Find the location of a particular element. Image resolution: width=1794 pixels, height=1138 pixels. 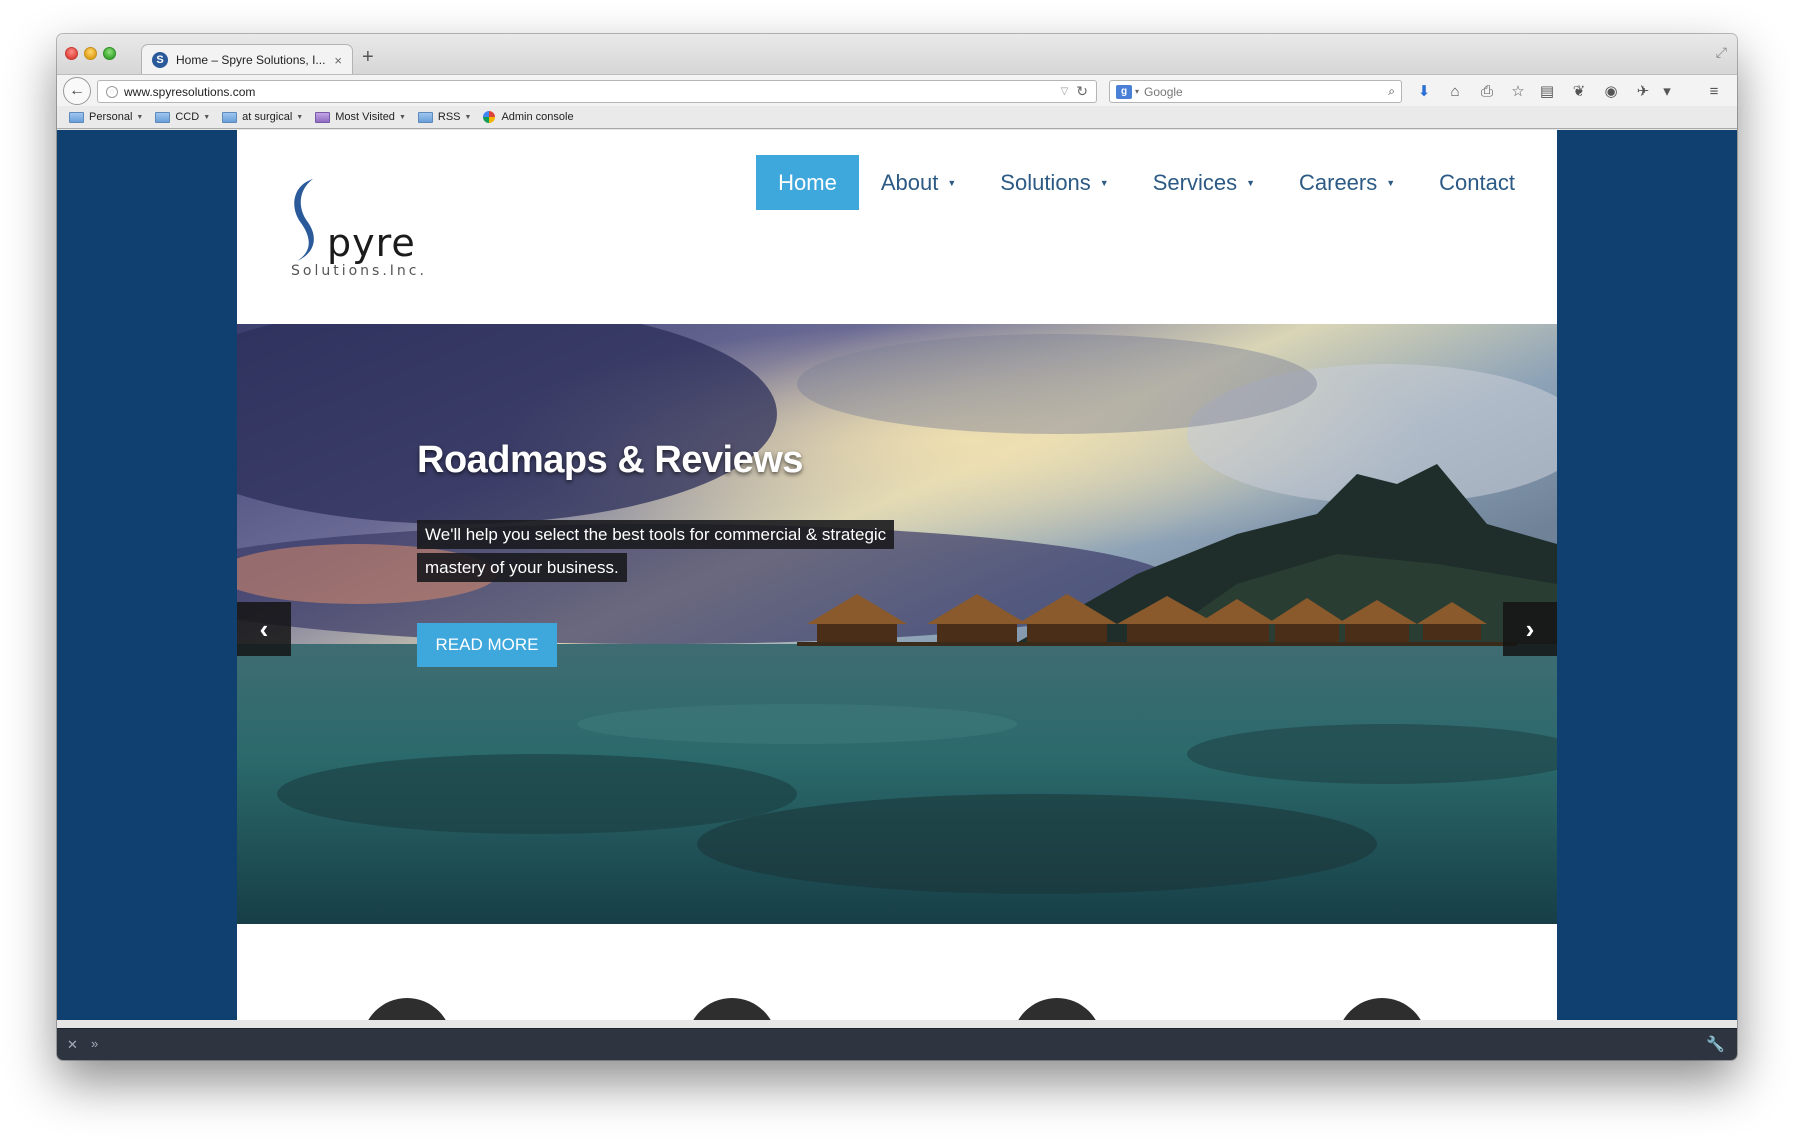

bookmark-folder-personal: Personal ▼ is located at coordinates (106, 117).